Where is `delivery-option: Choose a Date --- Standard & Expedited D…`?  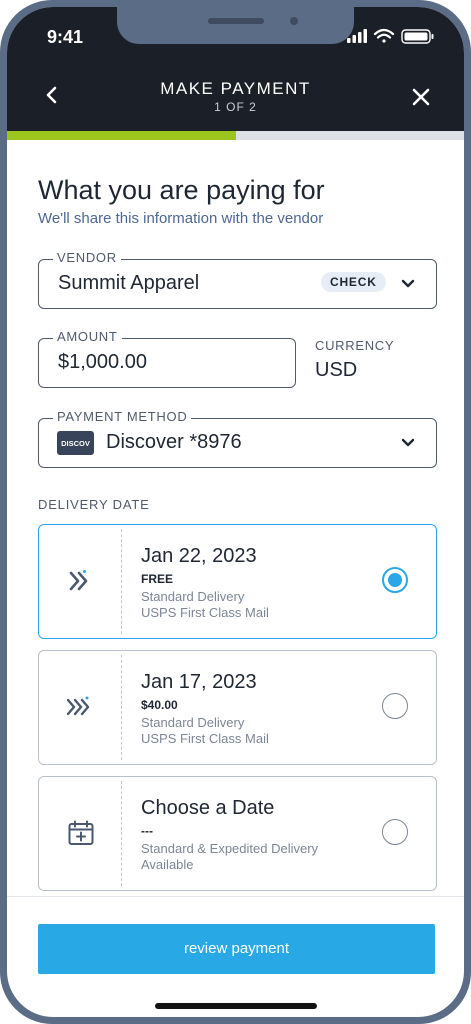 delivery-option: Choose a Date --- Standard & Expedited D… is located at coordinates (237, 833).